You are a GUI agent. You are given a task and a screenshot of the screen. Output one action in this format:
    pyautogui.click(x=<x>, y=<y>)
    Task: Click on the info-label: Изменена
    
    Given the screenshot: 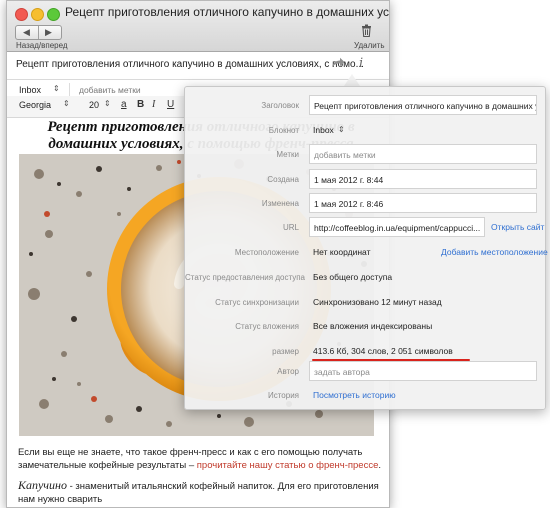 What is the action you would take?
    pyautogui.click(x=280, y=203)
    